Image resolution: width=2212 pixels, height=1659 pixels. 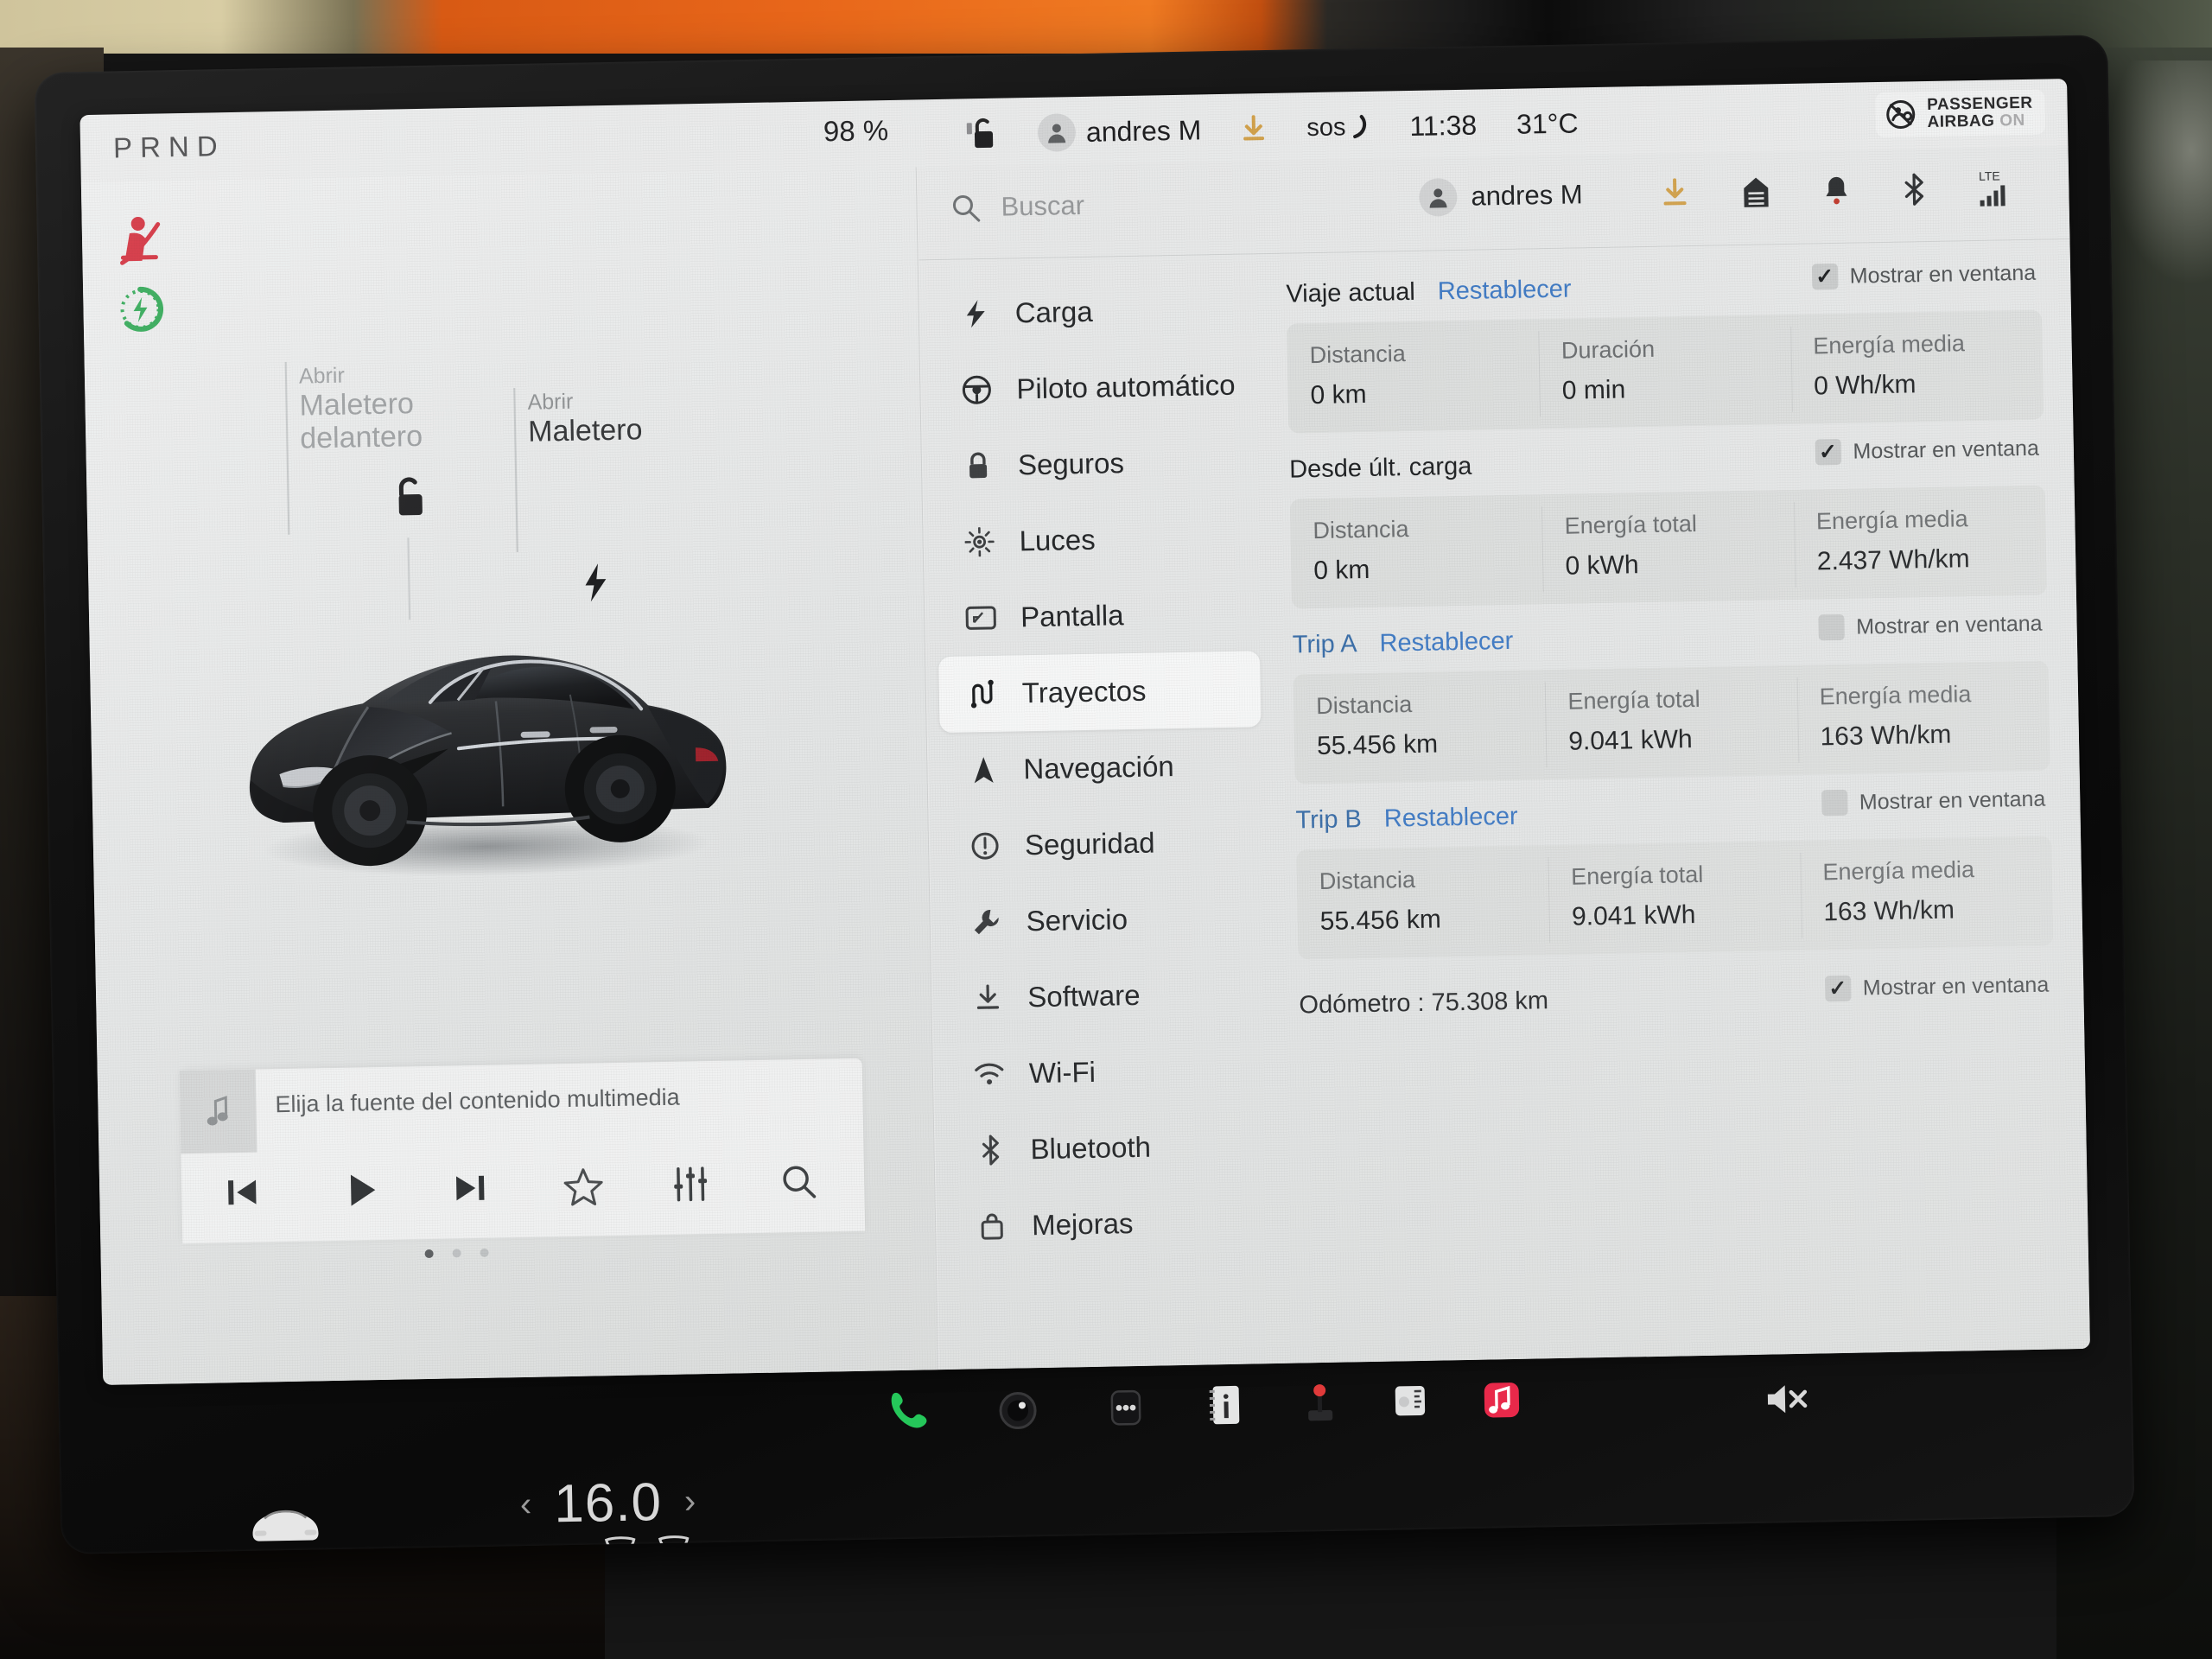 I want to click on sidebar-item-label: Trayectos, so click(x=1084, y=691).